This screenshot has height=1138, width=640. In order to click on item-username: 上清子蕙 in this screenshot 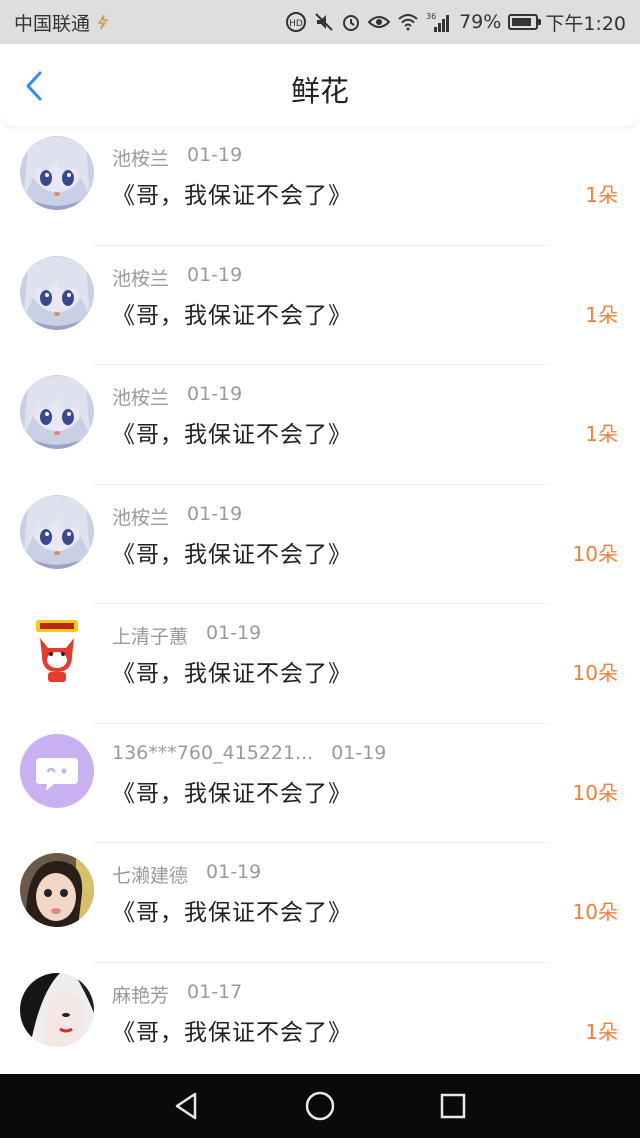, I will do `click(150, 637)`.